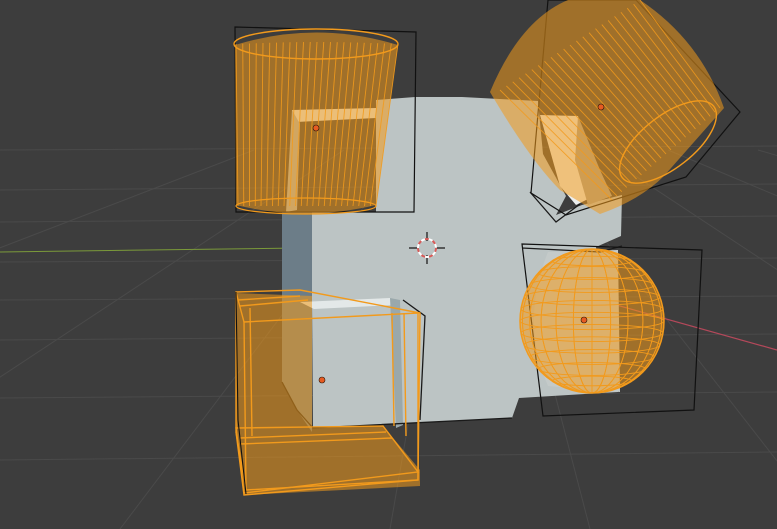 The width and height of the screenshot is (777, 529). Describe the element at coordinates (601, 107) in the screenshot. I see `cylinder-upper-right-origin` at that location.